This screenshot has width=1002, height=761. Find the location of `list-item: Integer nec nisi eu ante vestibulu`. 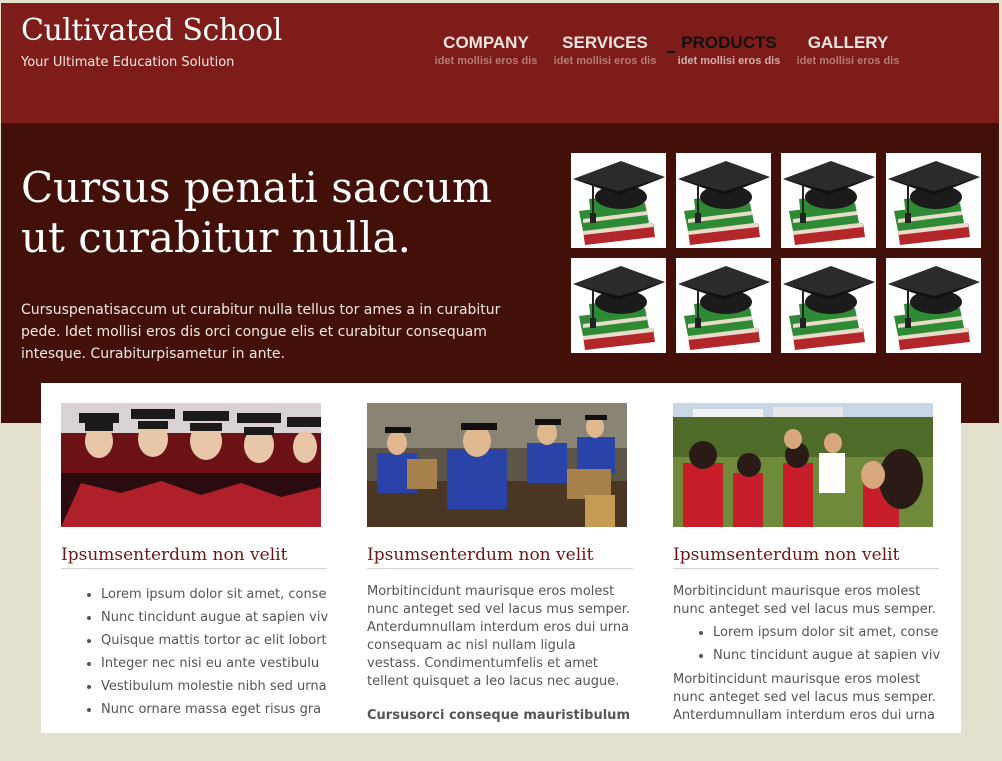

list-item: Integer nec nisi eu ante vestibulu is located at coordinates (214, 663).